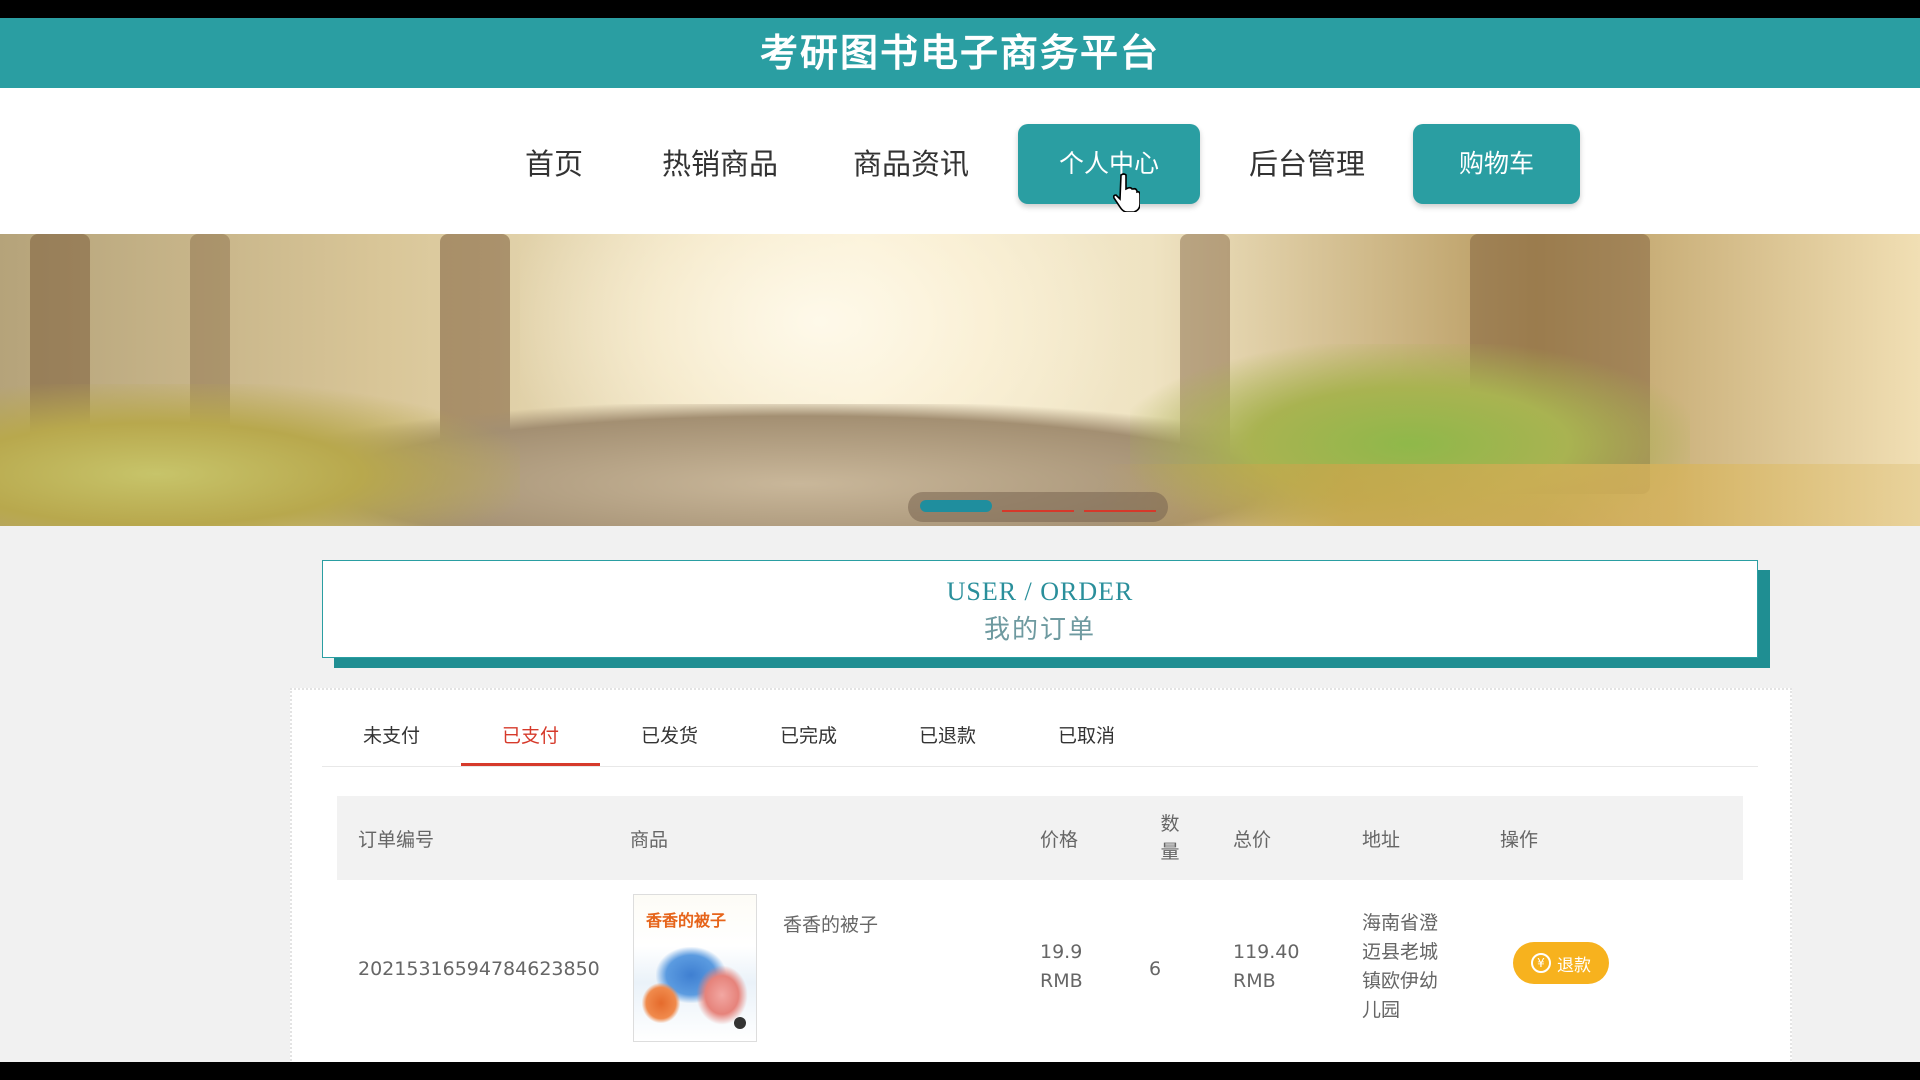 The height and width of the screenshot is (1080, 1920). Describe the element at coordinates (1038, 507) in the screenshot. I see `carousel-indicators` at that location.